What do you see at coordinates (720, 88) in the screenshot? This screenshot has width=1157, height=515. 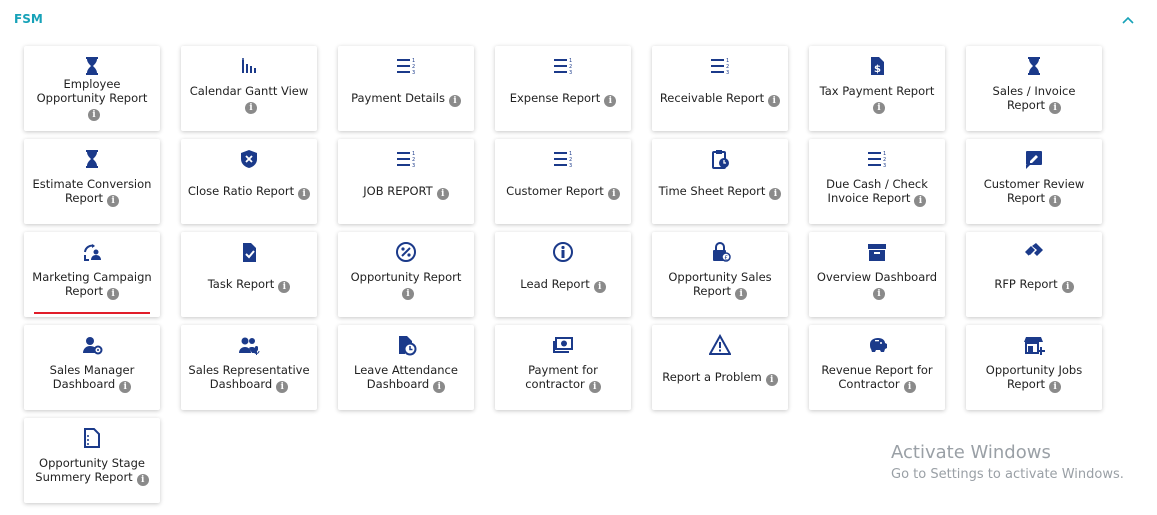 I see `report-tile-receivable-report: 1 2 3 Receivable Report i` at bounding box center [720, 88].